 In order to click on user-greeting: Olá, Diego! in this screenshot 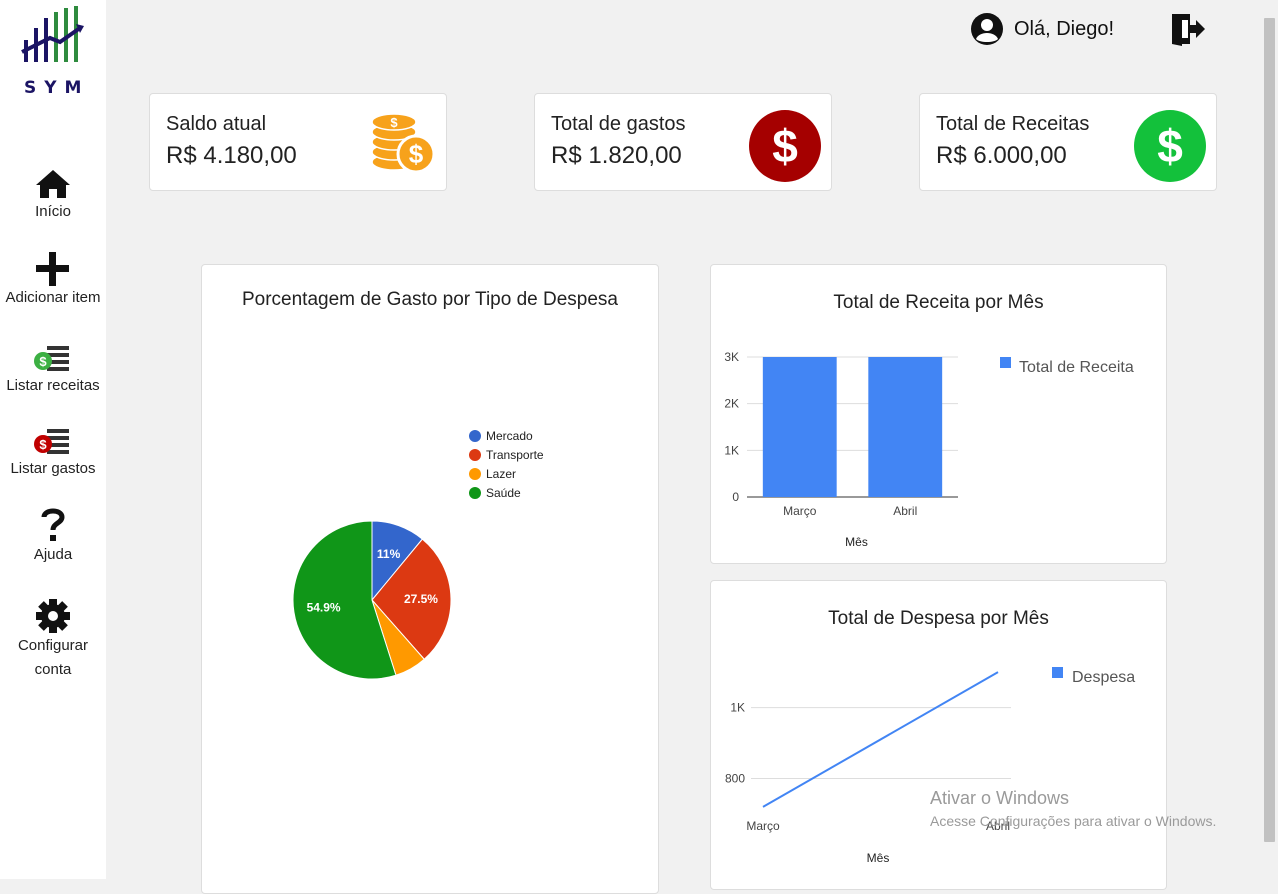, I will do `click(1042, 29)`.